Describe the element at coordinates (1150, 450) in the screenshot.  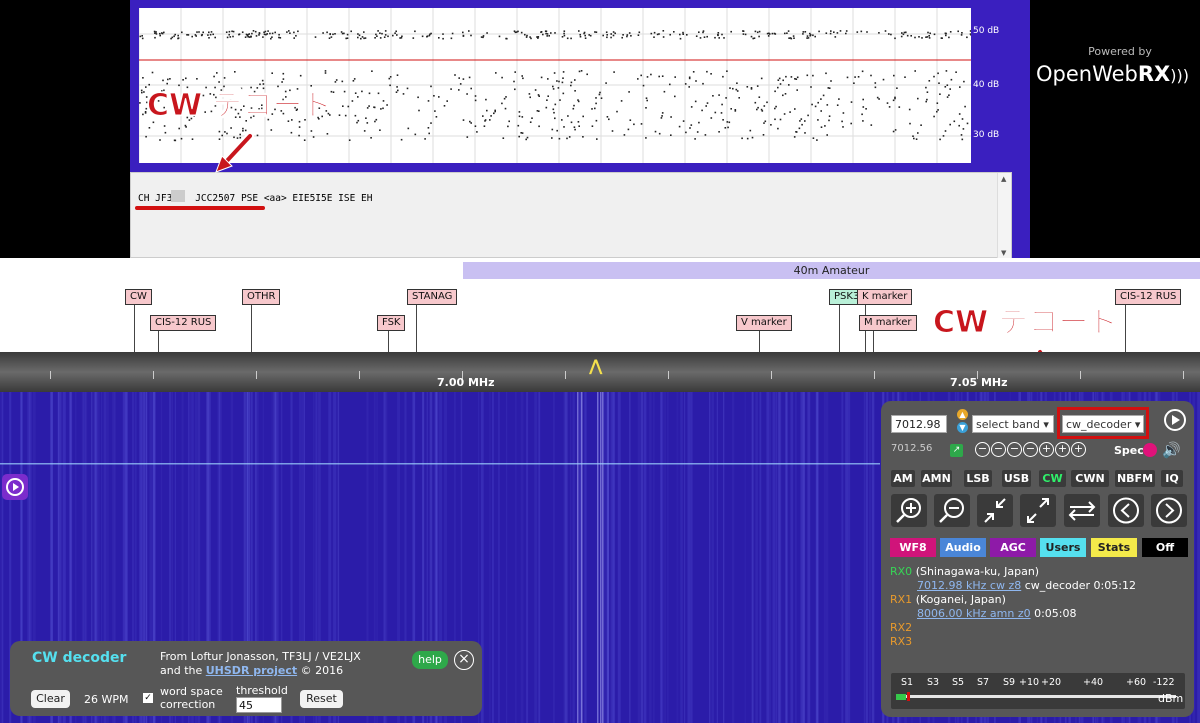
I see `record-icon` at that location.